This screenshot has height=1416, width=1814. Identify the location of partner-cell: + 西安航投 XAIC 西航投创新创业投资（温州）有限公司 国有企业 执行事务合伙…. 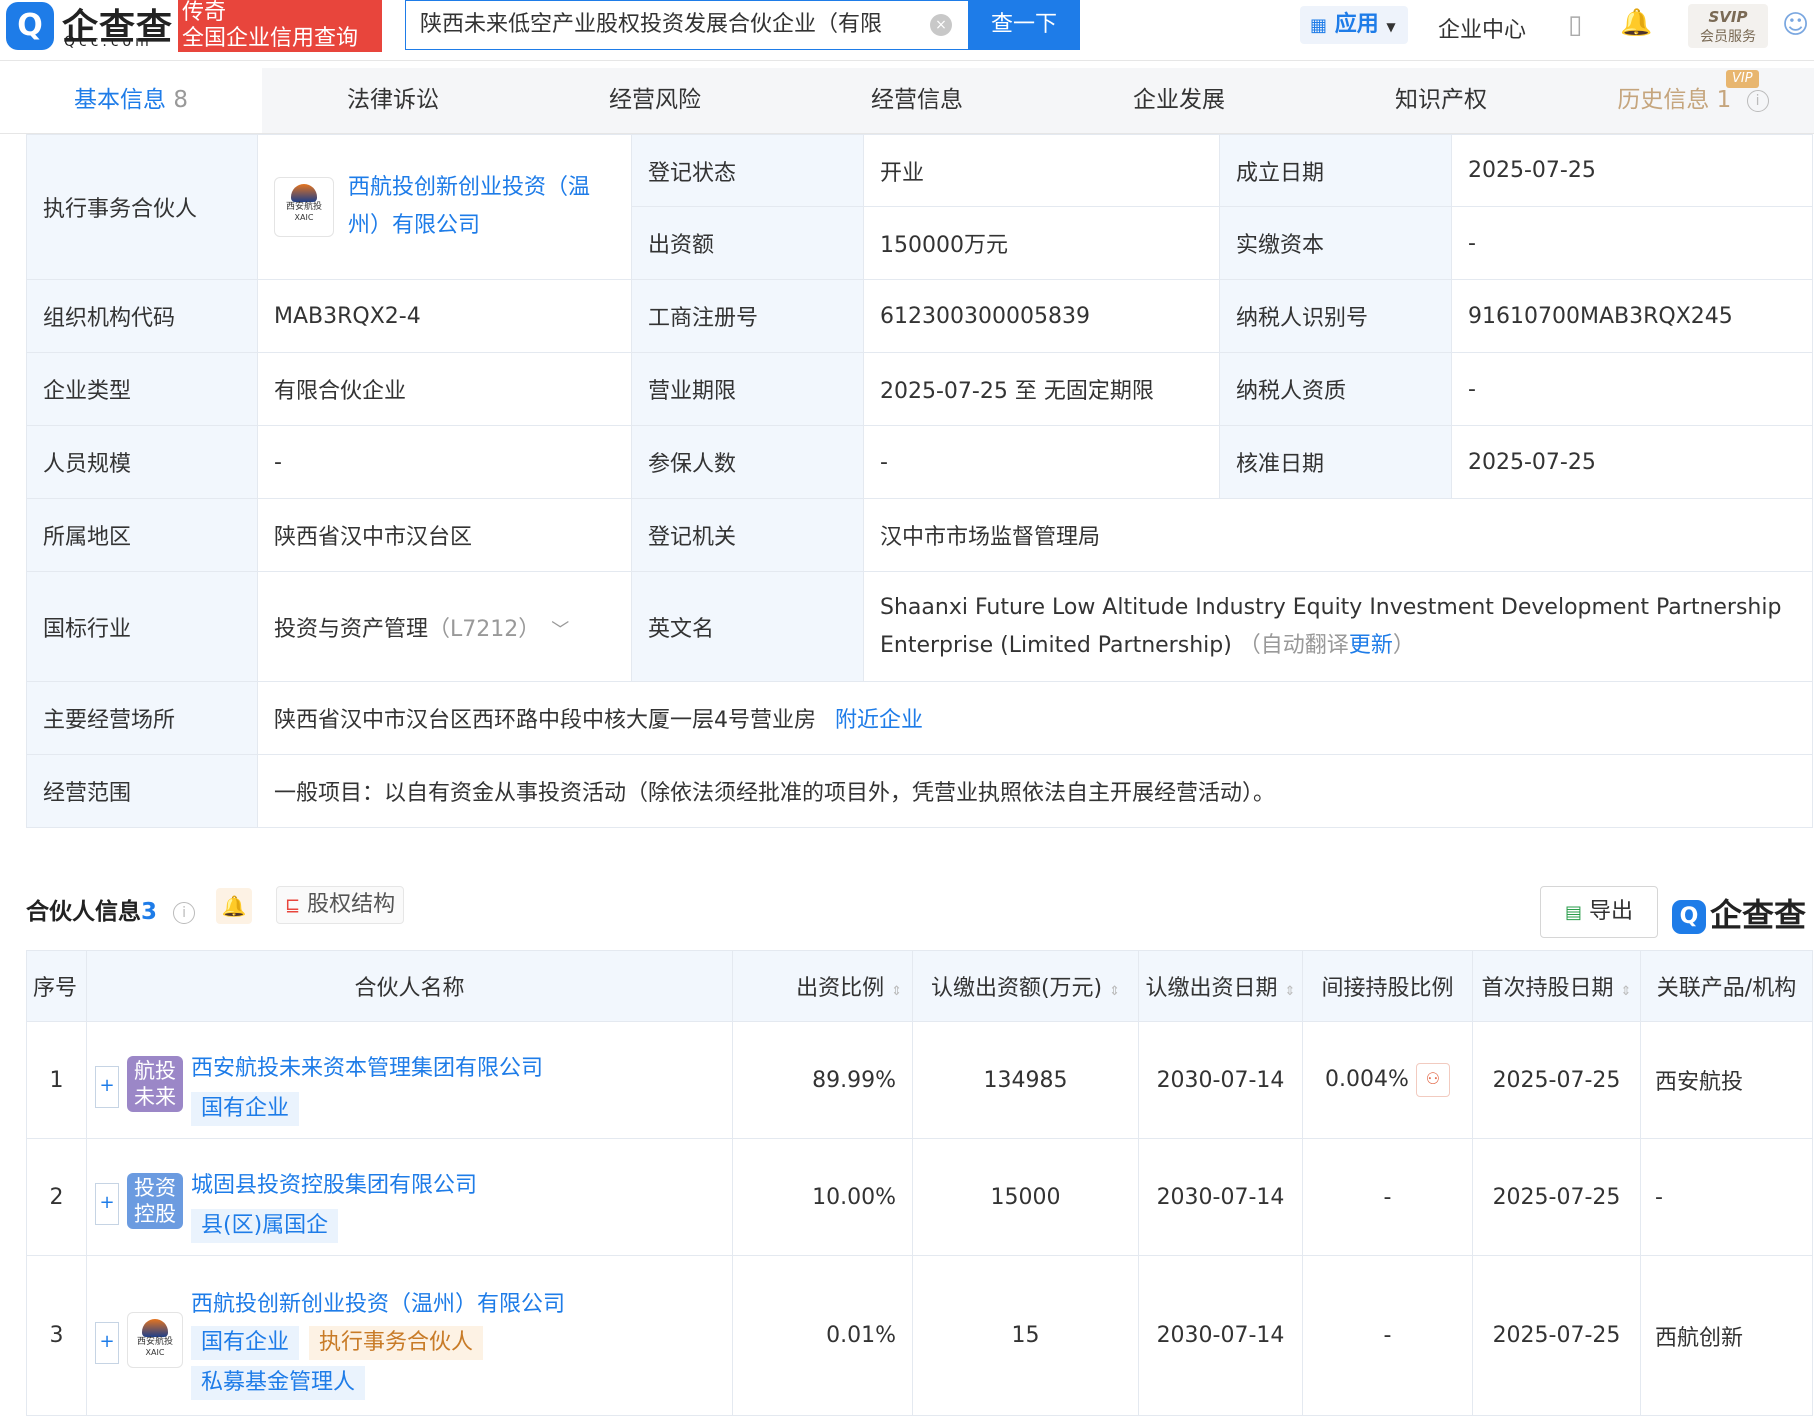
(409, 1335).